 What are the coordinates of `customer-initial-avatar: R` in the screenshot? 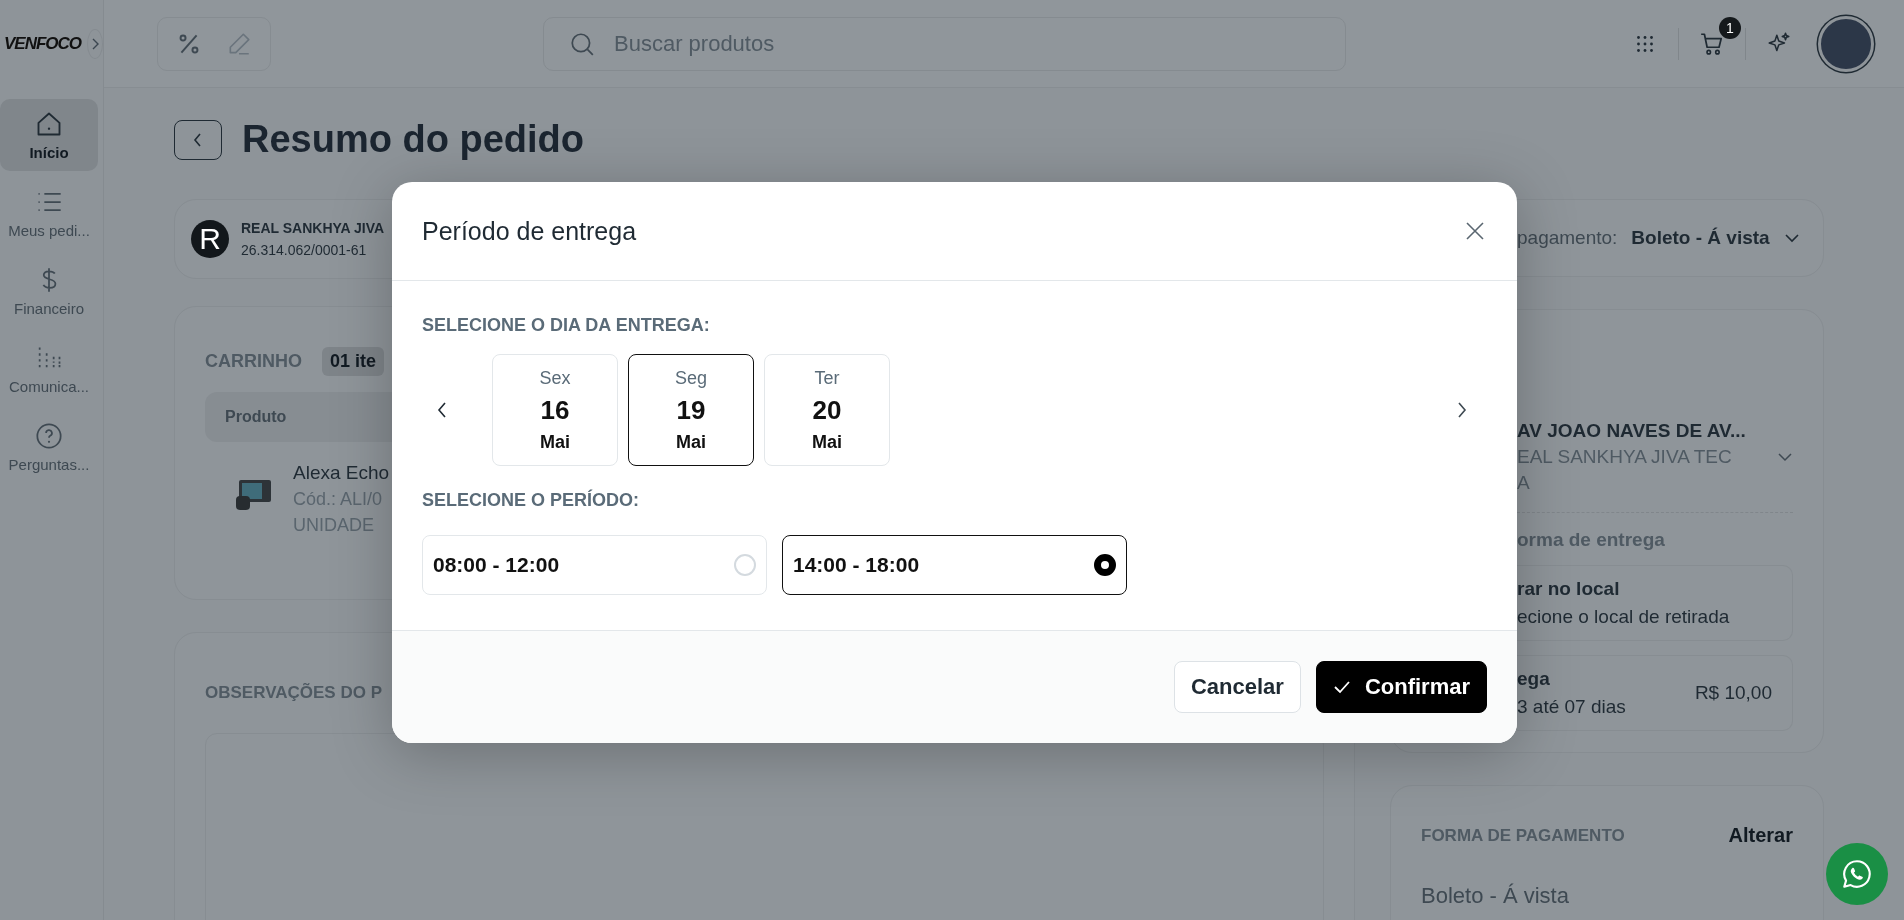 It's located at (210, 239).